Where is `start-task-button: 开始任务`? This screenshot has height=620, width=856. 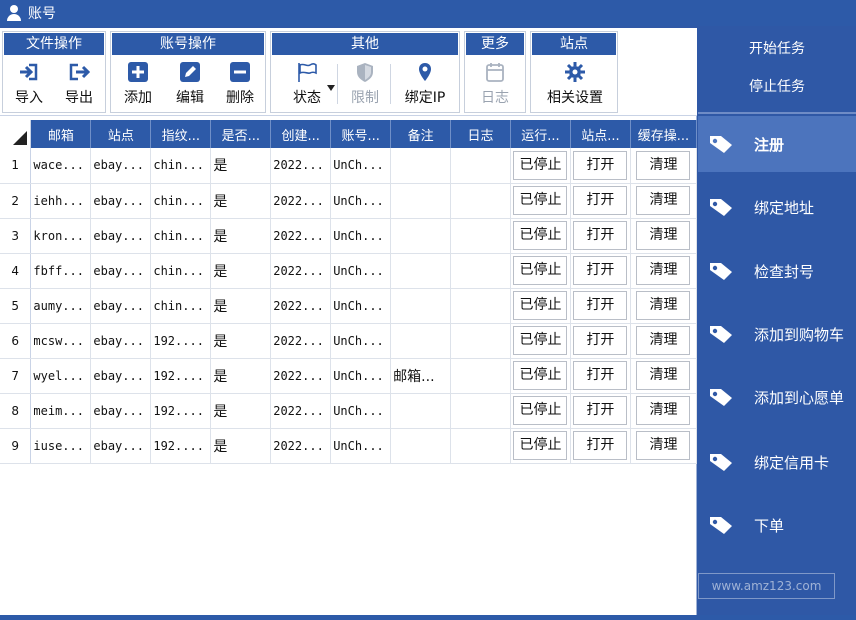 start-task-button: 开始任务 is located at coordinates (777, 48).